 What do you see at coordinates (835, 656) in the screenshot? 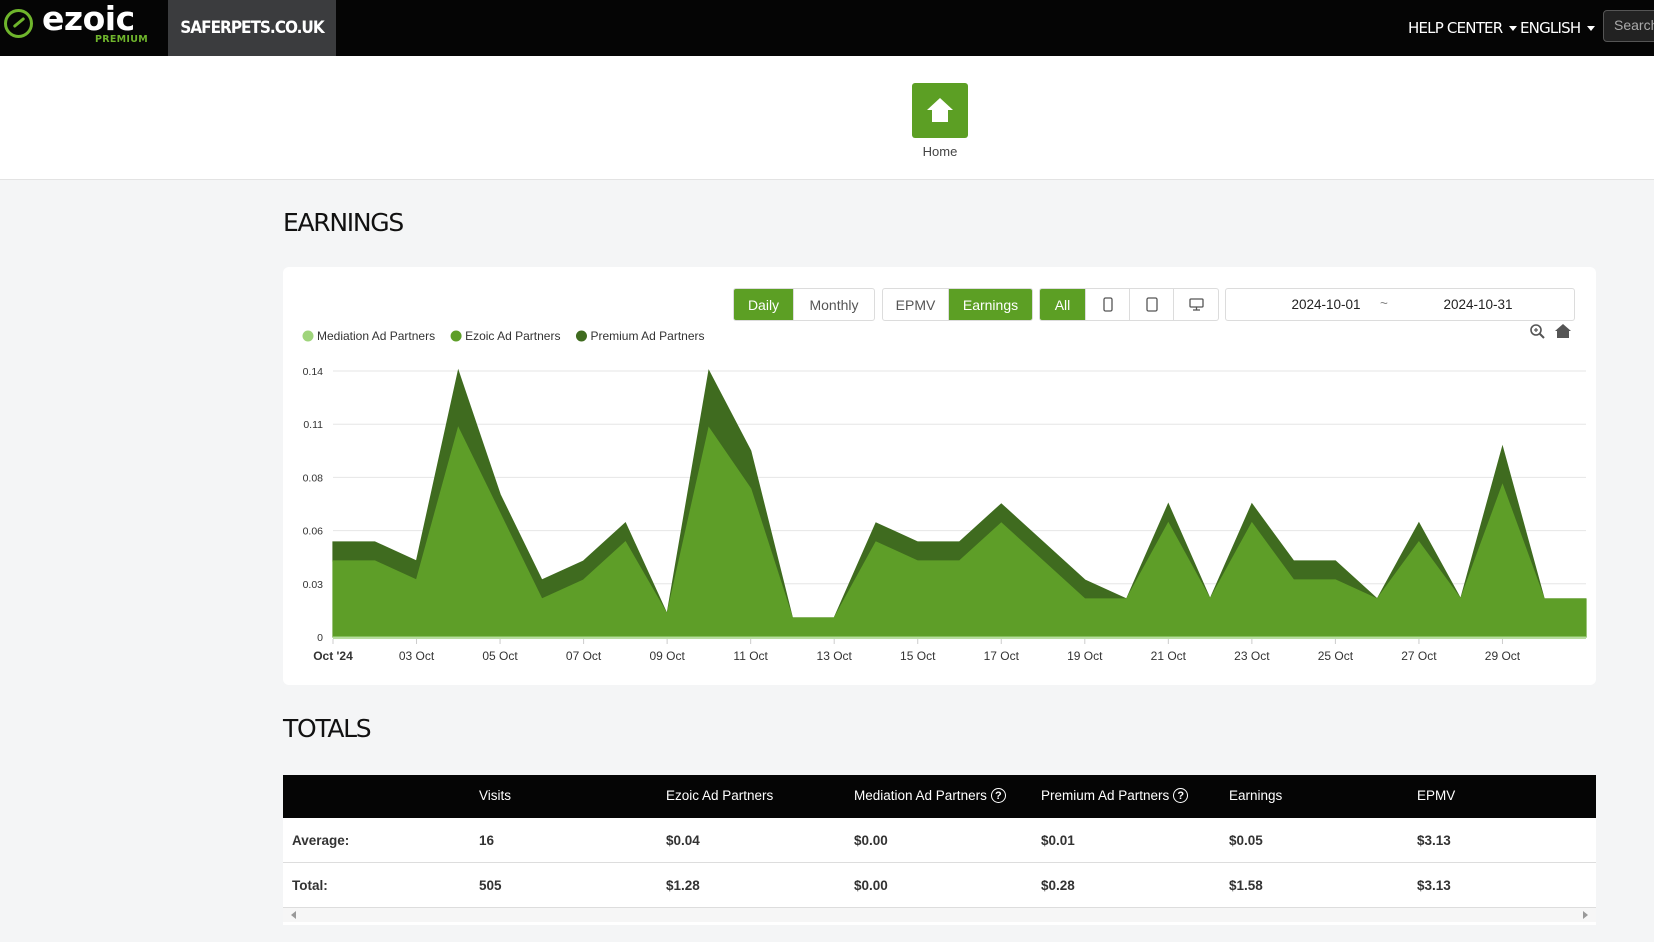
I see `x-tick-label: 13 Oct` at bounding box center [835, 656].